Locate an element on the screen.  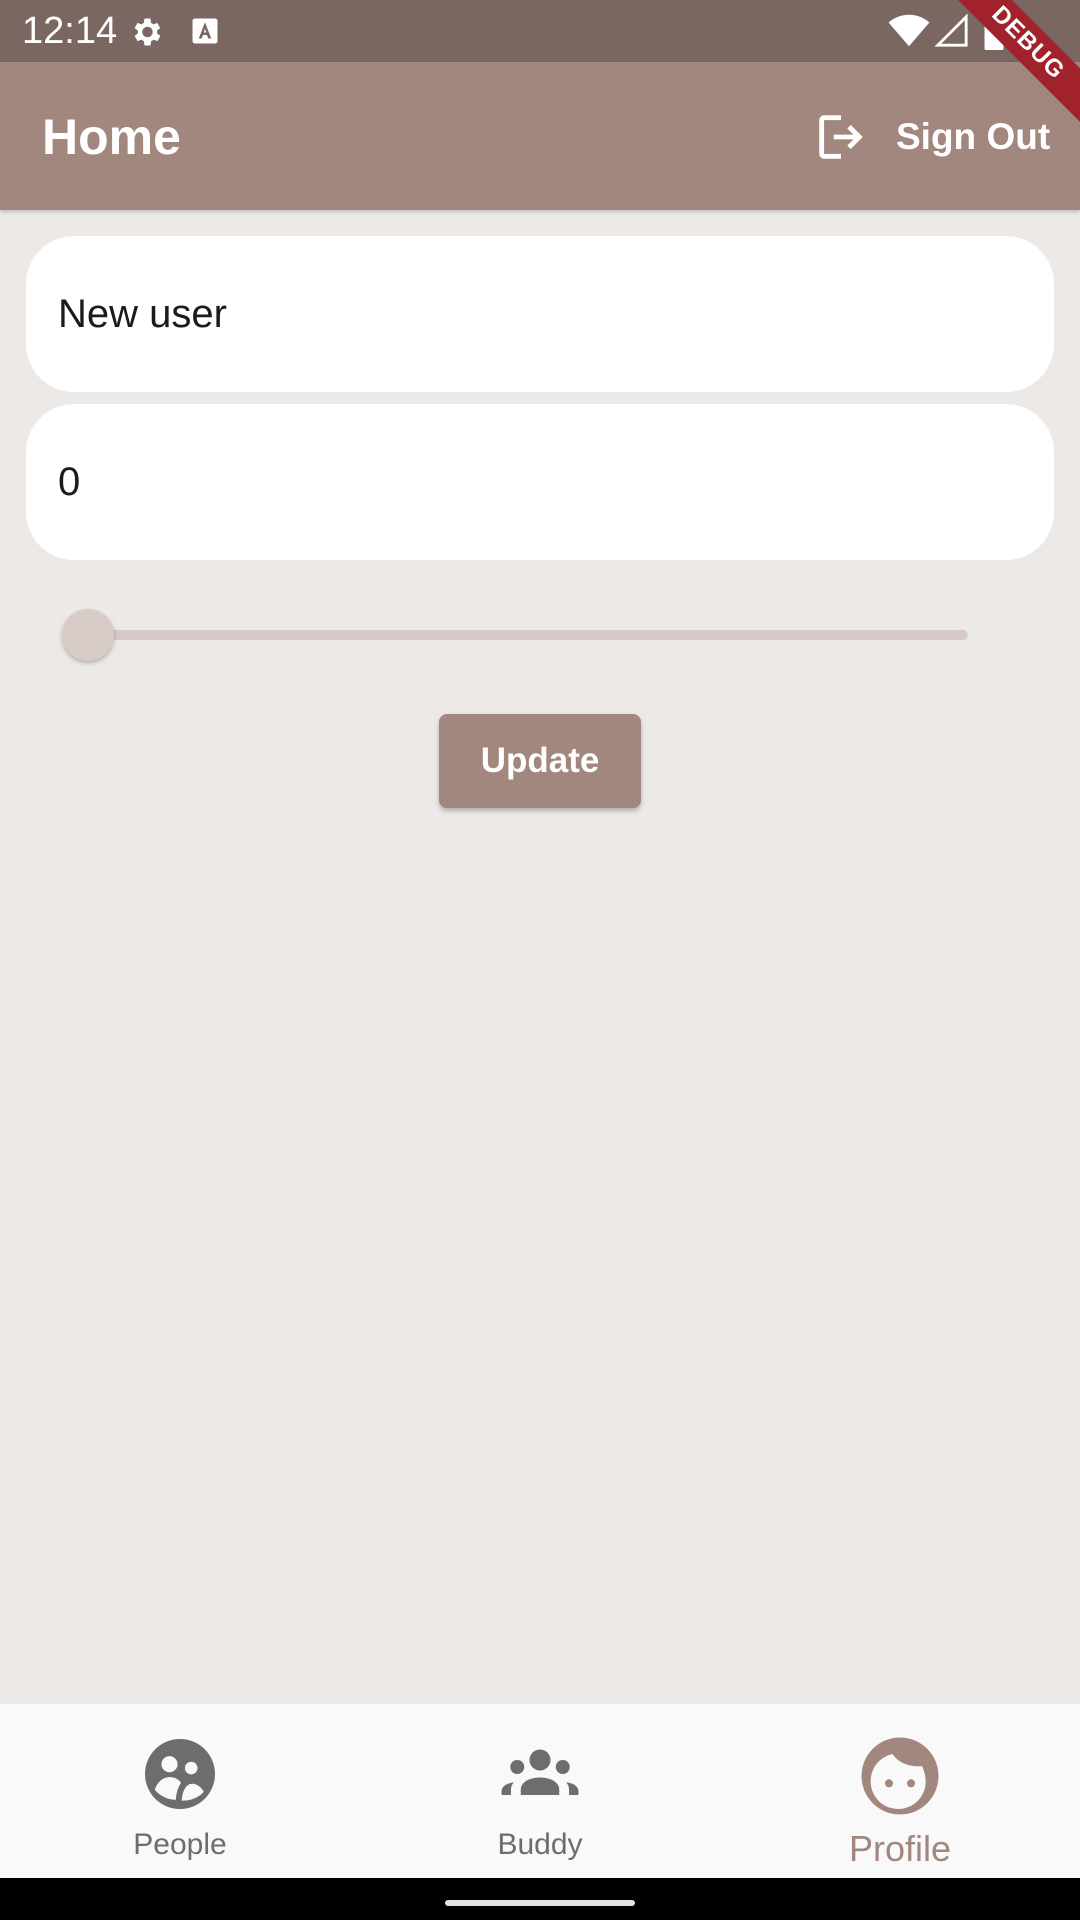
slider-thumb is located at coordinates (88, 635).